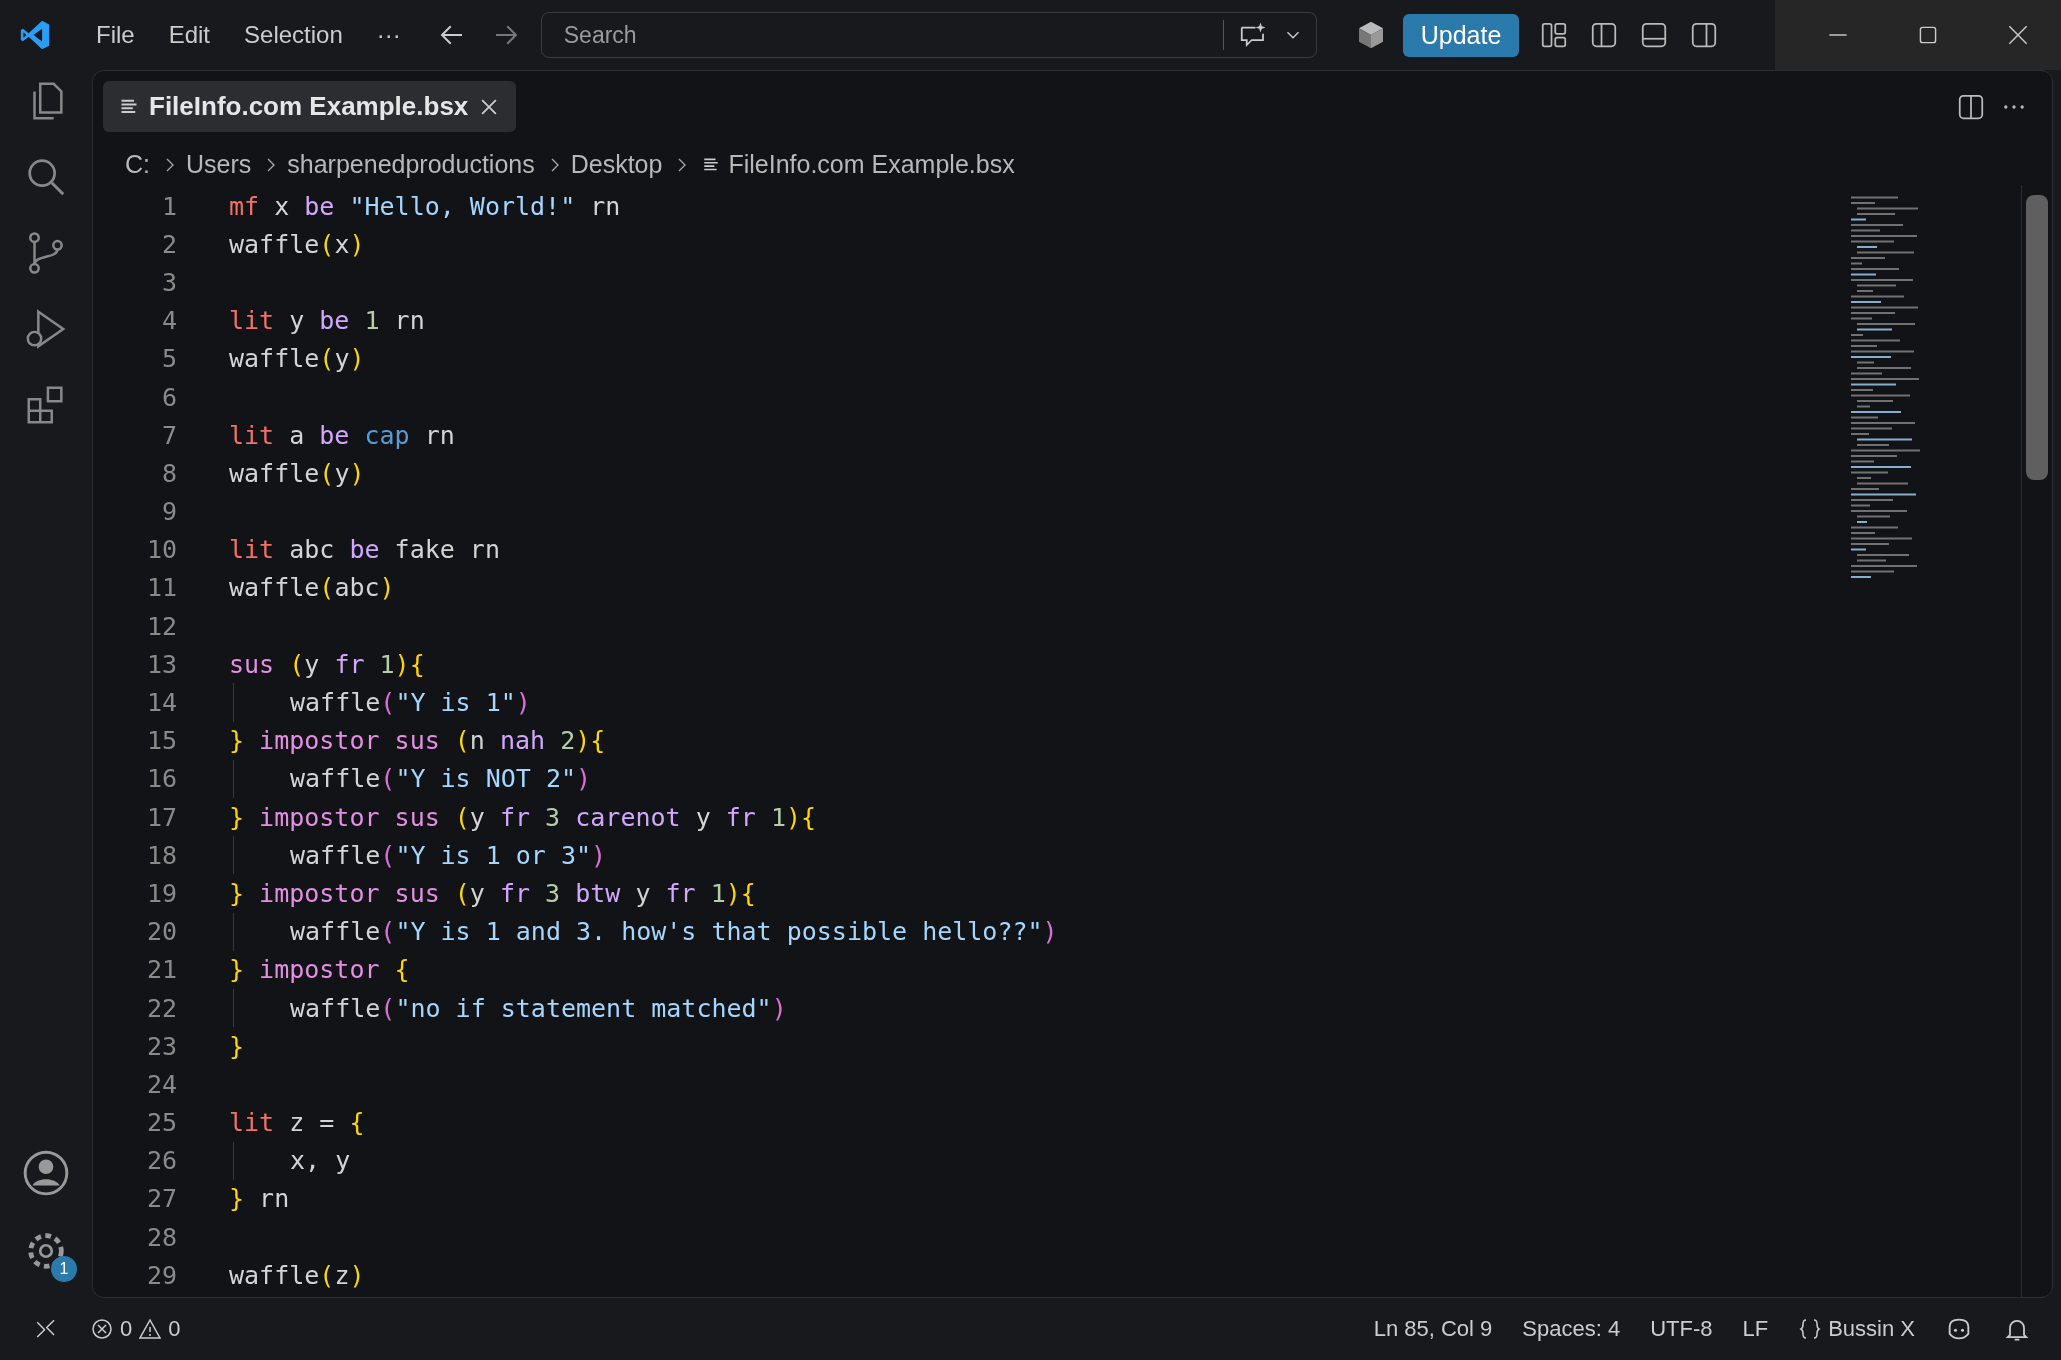 The width and height of the screenshot is (2061, 1360). Describe the element at coordinates (425, 206) in the screenshot. I see `code-line: mf x be "Hello, World!" rn` at that location.